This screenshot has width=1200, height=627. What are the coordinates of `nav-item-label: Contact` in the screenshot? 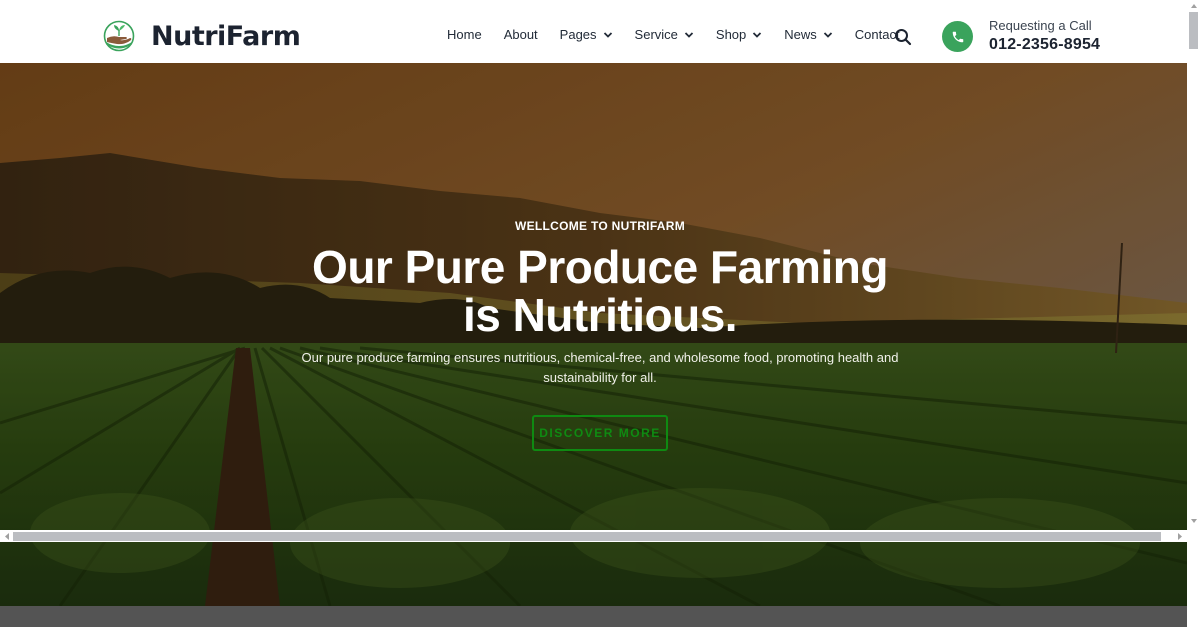 It's located at (877, 34).